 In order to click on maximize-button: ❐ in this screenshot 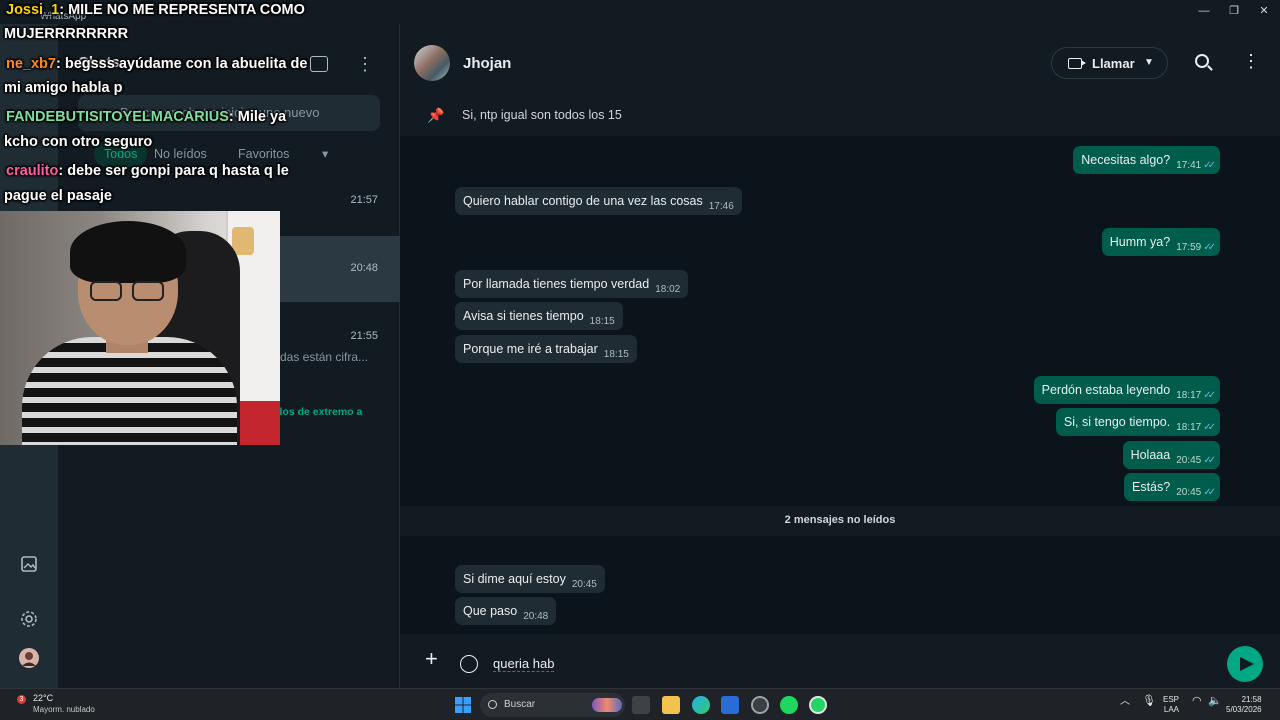, I will do `click(1234, 11)`.